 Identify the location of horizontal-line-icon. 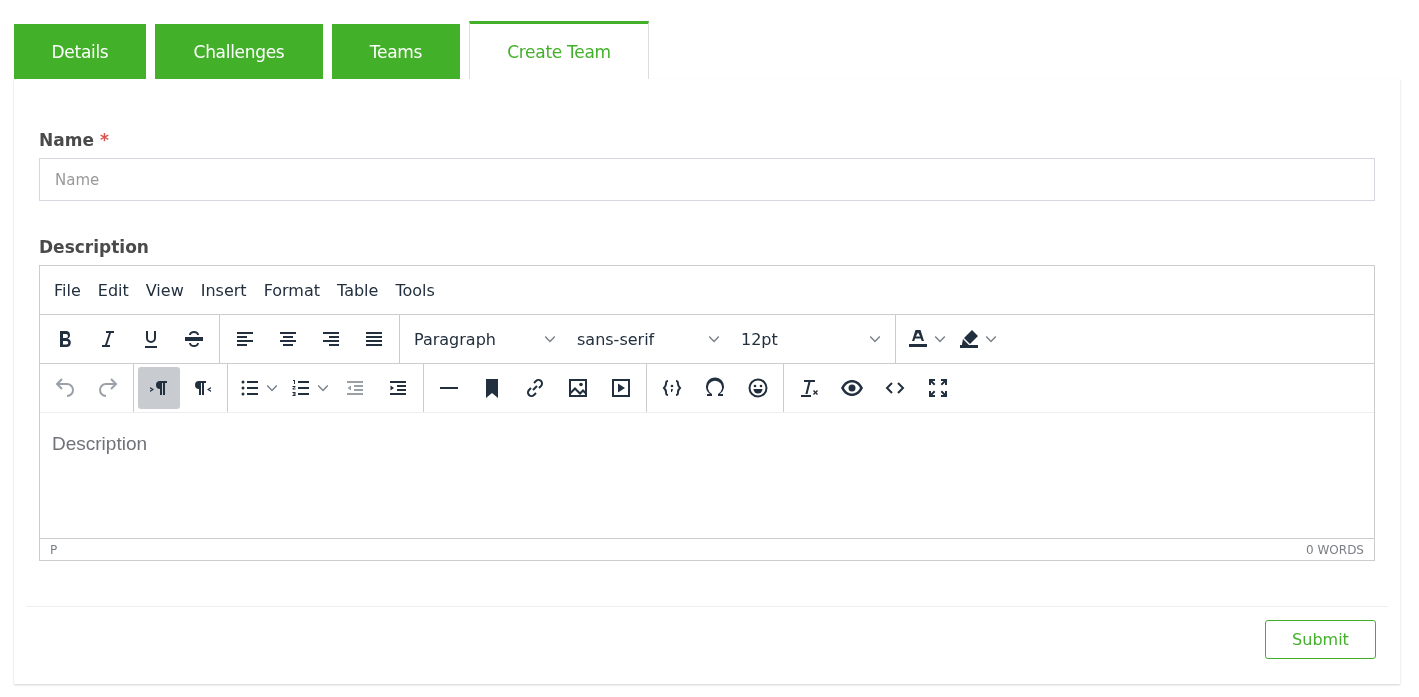
(449, 388).